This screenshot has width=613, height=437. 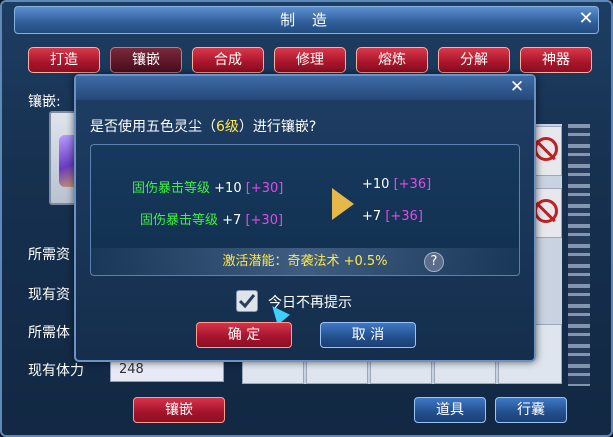 I want to click on question-level: 6级, so click(x=227, y=127).